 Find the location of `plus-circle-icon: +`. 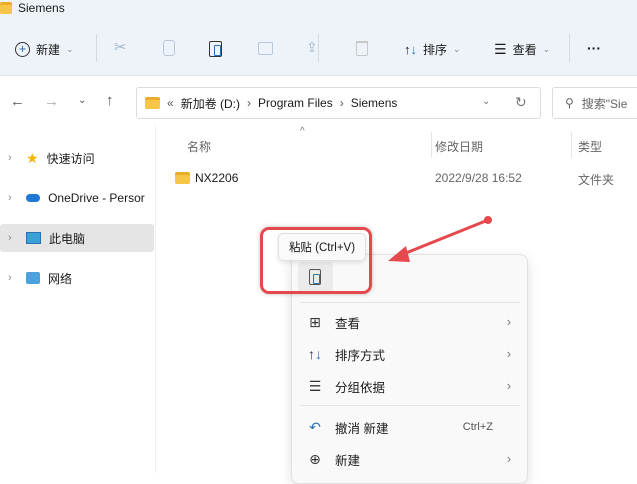

plus-circle-icon: + is located at coordinates (22, 49).